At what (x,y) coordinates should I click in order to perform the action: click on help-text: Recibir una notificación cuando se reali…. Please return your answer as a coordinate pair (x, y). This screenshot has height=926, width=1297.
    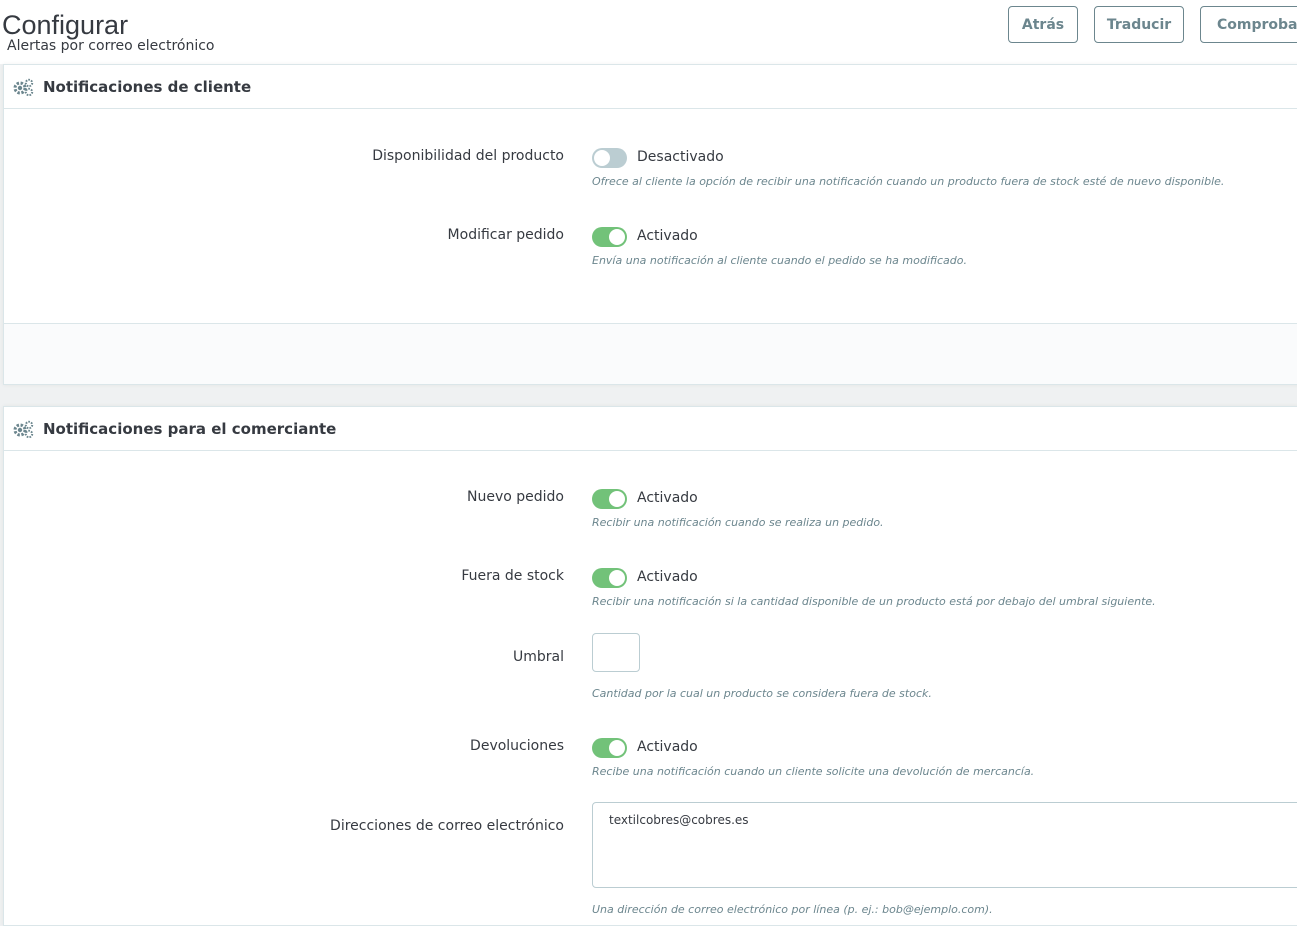
    Looking at the image, I should click on (738, 522).